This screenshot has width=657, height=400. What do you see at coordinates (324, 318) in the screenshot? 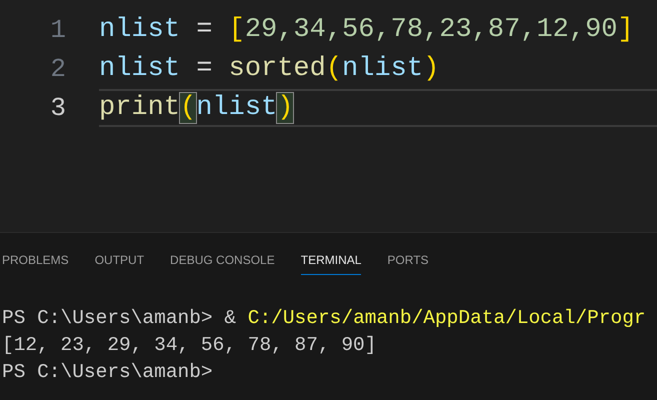
I see `terminal-line: PS C:\Users\amanb> & C:/Users/amanb/AppData/Local/Progr` at bounding box center [324, 318].